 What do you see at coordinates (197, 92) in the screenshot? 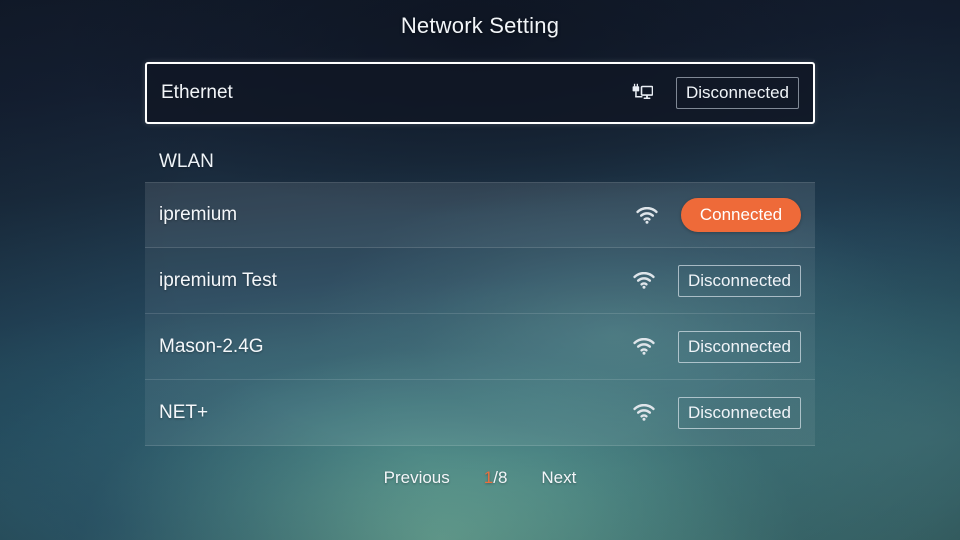
I see `ethernet-label: Ethernet` at bounding box center [197, 92].